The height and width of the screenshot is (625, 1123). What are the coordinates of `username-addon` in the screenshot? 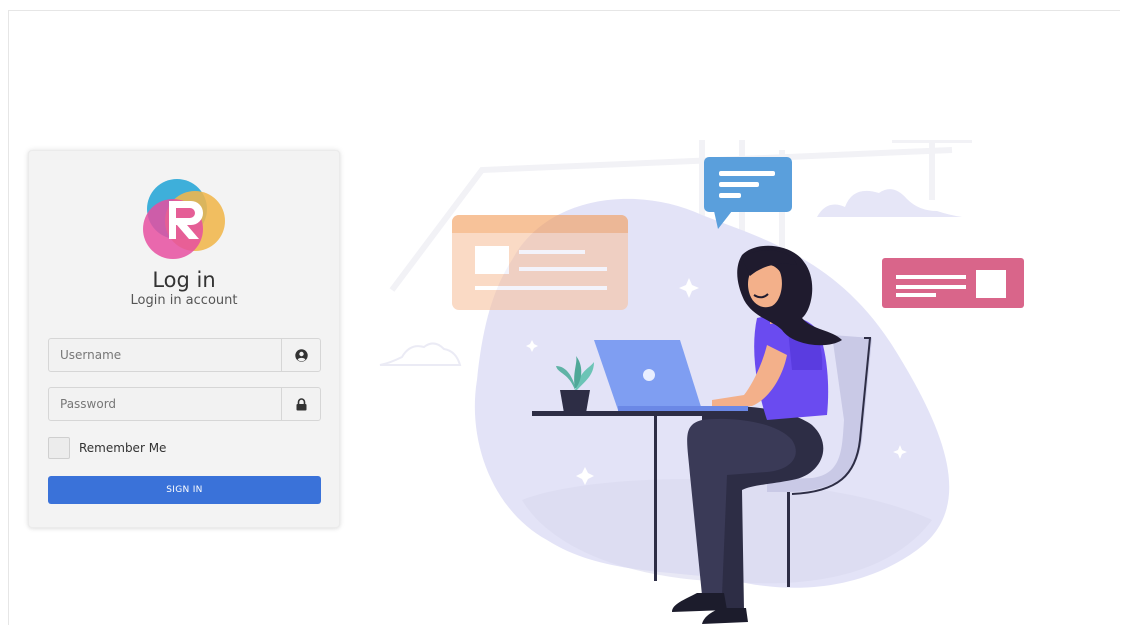 It's located at (300, 355).